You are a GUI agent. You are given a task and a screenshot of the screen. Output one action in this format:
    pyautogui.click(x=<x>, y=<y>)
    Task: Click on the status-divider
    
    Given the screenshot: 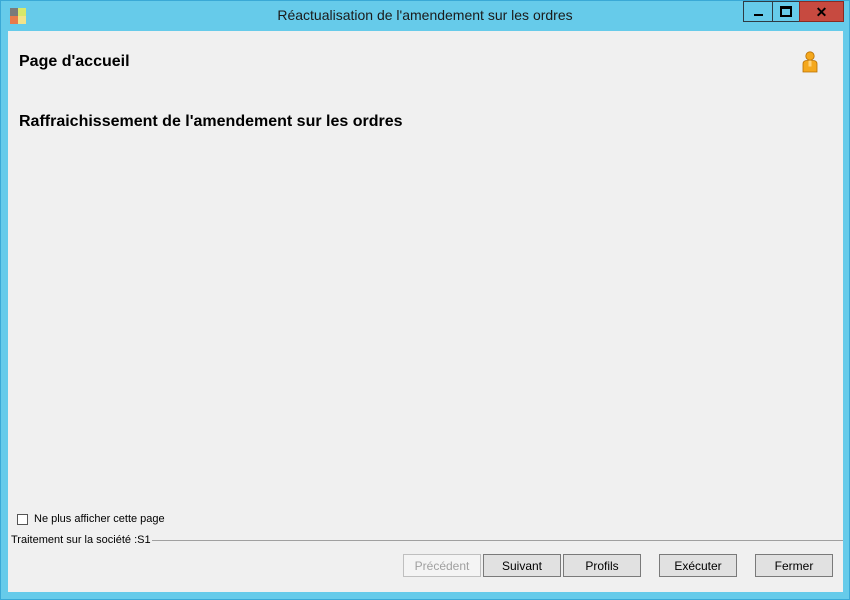 What is the action you would take?
    pyautogui.click(x=497, y=540)
    